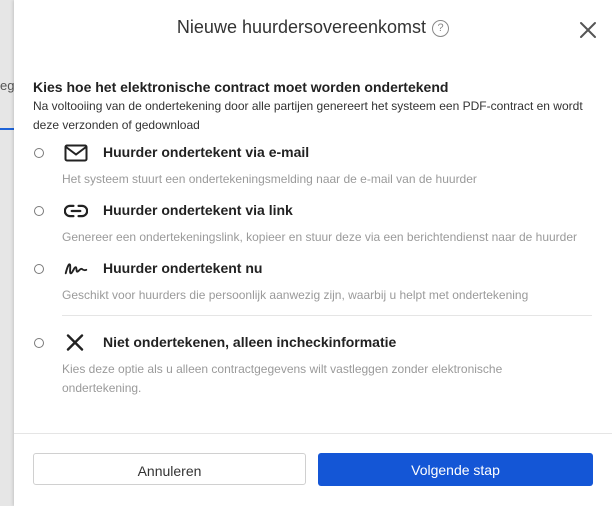 The image size is (612, 506). What do you see at coordinates (39, 343) in the screenshot?
I see `radio-no-sign` at bounding box center [39, 343].